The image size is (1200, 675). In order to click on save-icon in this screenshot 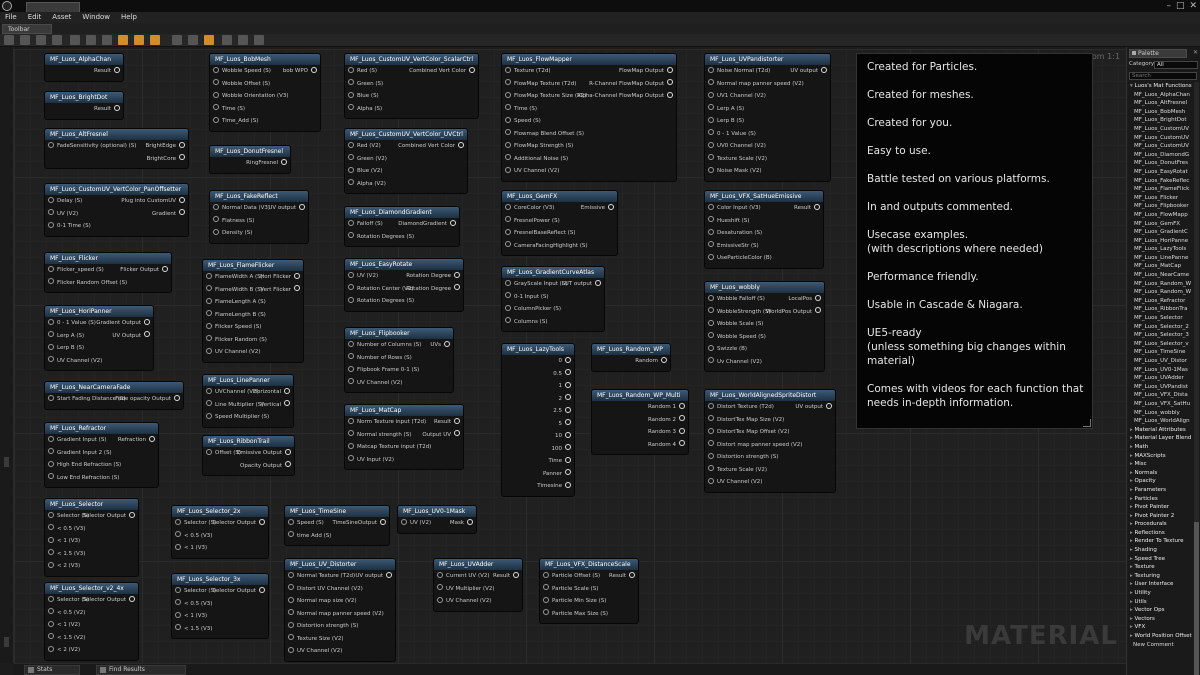, I will do `click(9, 40)`.